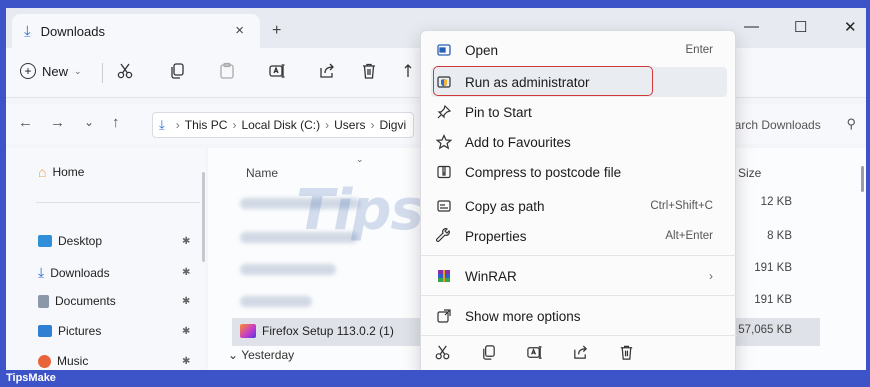  Describe the element at coordinates (543, 81) in the screenshot. I see `highlight-box` at that location.